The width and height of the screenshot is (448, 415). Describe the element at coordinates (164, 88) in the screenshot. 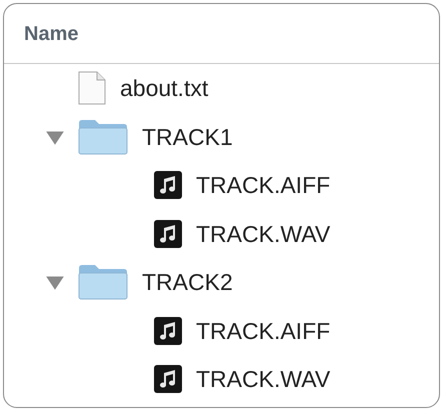

I see `file-name: about.txt` at that location.